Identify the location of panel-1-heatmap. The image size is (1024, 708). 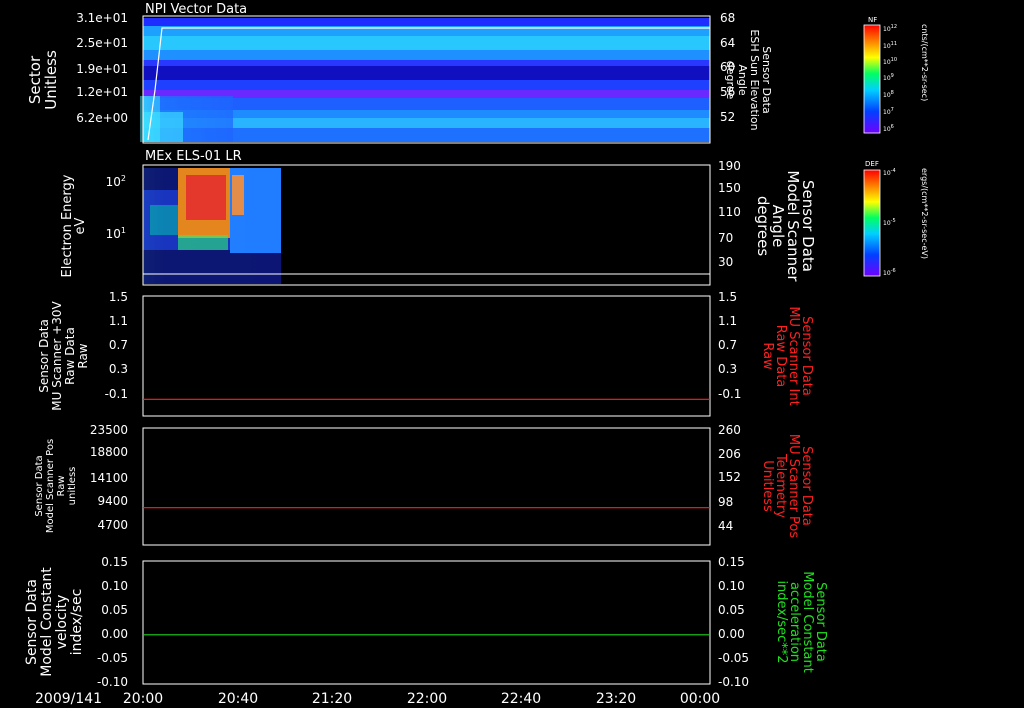
(425, 79).